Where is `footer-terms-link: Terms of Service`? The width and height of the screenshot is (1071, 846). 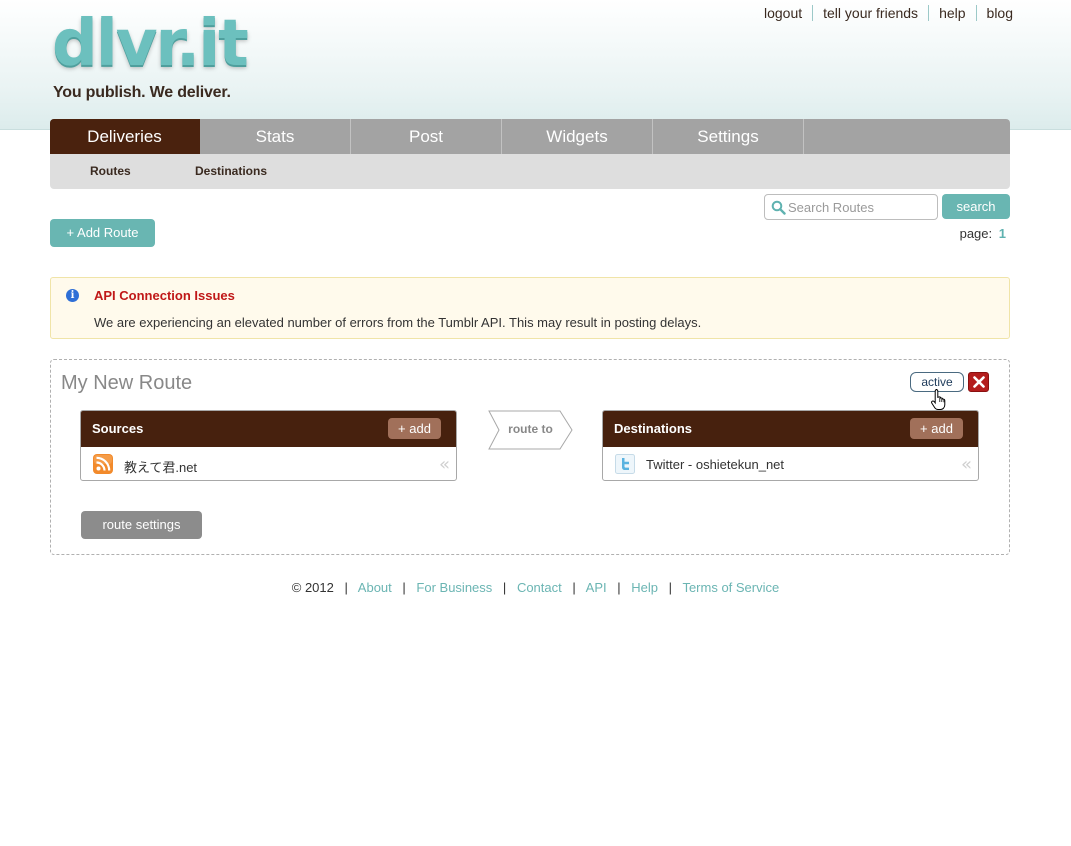 footer-terms-link: Terms of Service is located at coordinates (730, 587).